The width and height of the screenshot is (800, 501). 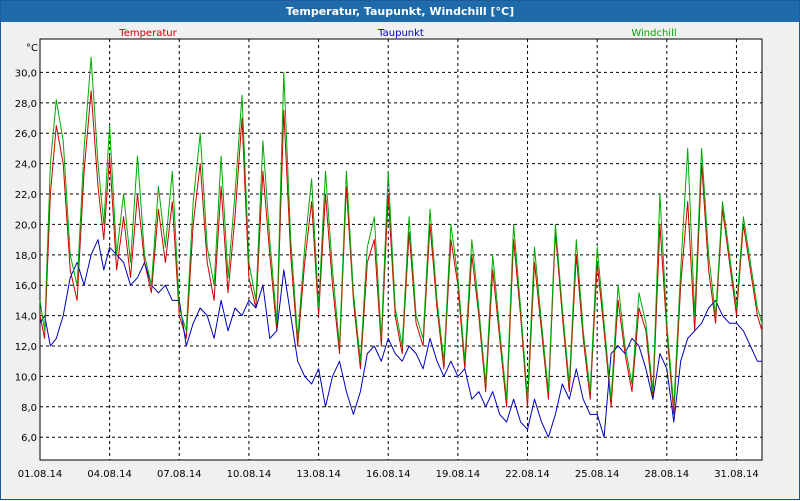 I want to click on x-tick-label: 19.08.14, so click(x=458, y=474).